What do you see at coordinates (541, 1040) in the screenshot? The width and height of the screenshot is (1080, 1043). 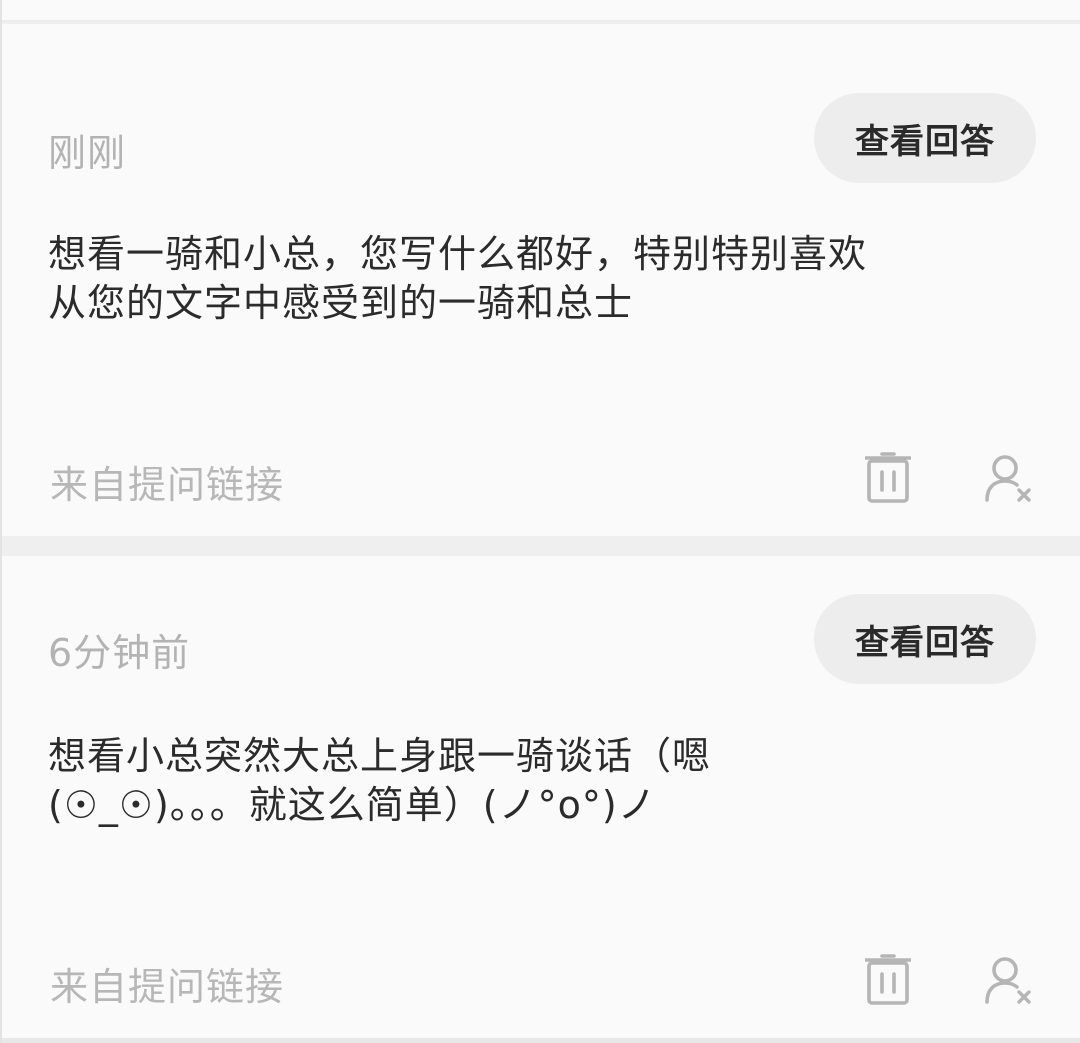 I see `next-card-edge` at bounding box center [541, 1040].